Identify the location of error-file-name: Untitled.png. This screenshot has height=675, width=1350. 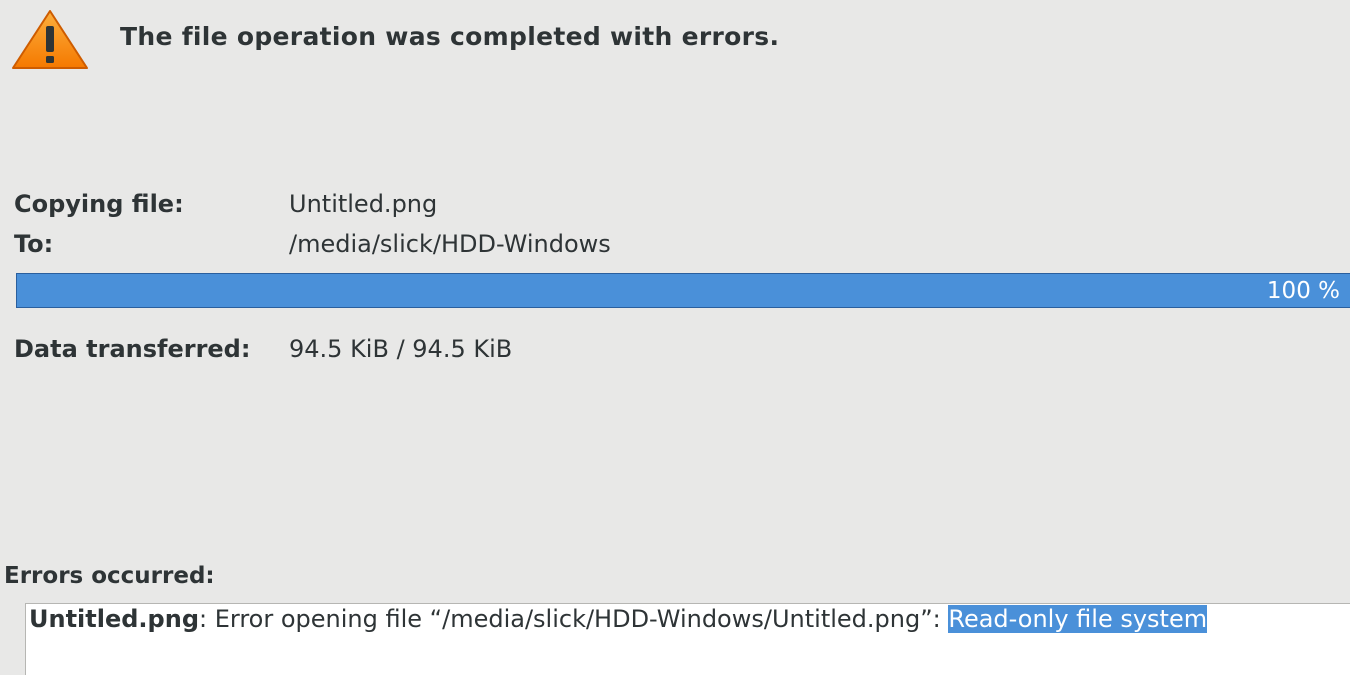
(114, 619).